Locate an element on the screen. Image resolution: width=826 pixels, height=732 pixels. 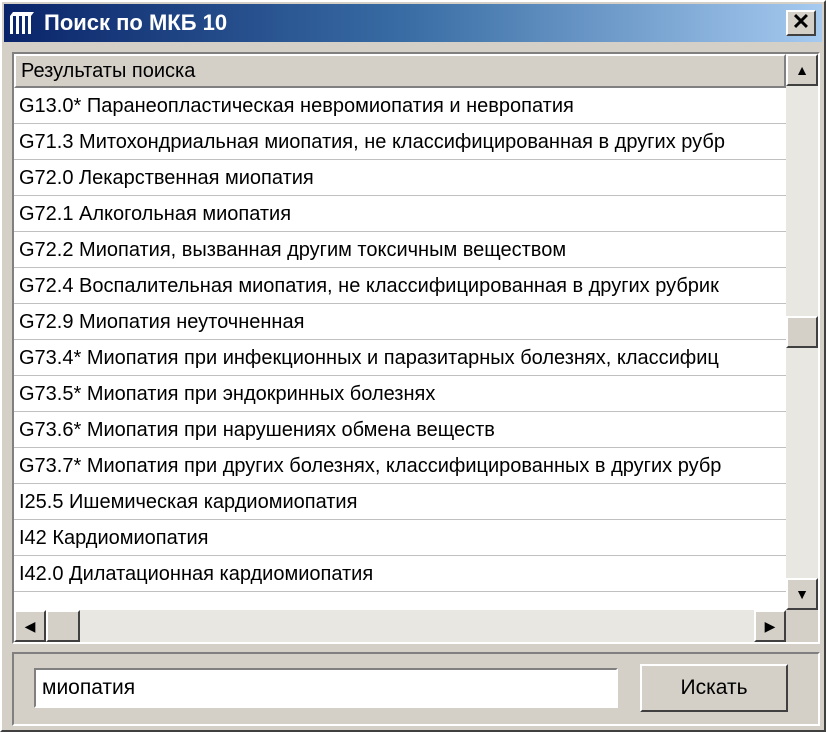
vertical-scroll-thumb is located at coordinates (802, 332).